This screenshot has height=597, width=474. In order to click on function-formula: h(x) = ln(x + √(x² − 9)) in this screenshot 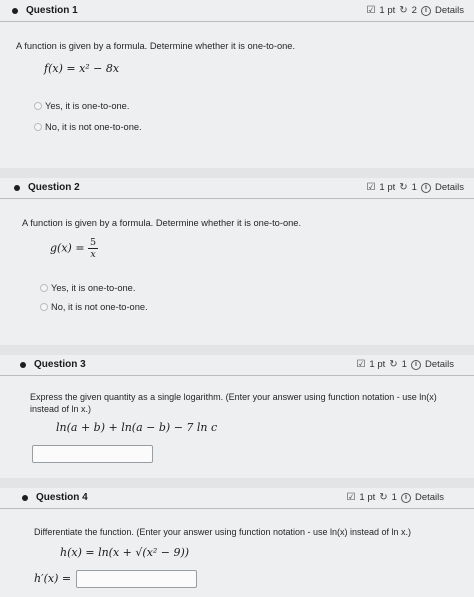, I will do `click(125, 552)`.